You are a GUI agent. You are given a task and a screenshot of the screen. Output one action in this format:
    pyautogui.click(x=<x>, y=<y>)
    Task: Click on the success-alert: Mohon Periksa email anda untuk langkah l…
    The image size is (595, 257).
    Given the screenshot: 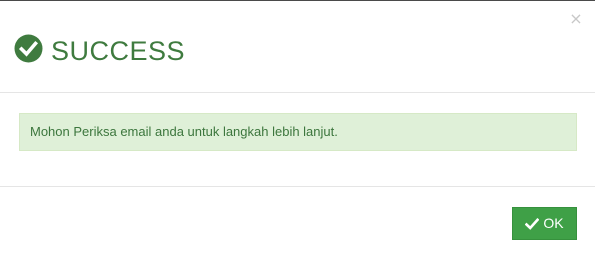 What is the action you would take?
    pyautogui.click(x=298, y=132)
    